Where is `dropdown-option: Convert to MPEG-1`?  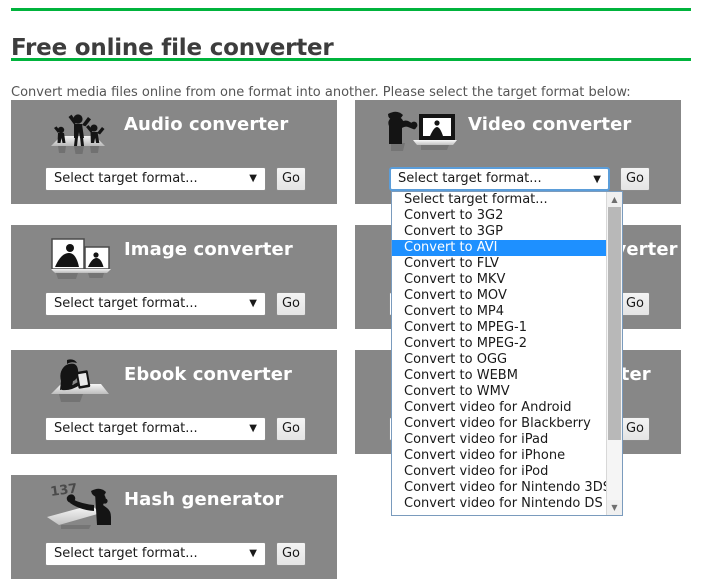
dropdown-option: Convert to MPEG-1 is located at coordinates (499, 328).